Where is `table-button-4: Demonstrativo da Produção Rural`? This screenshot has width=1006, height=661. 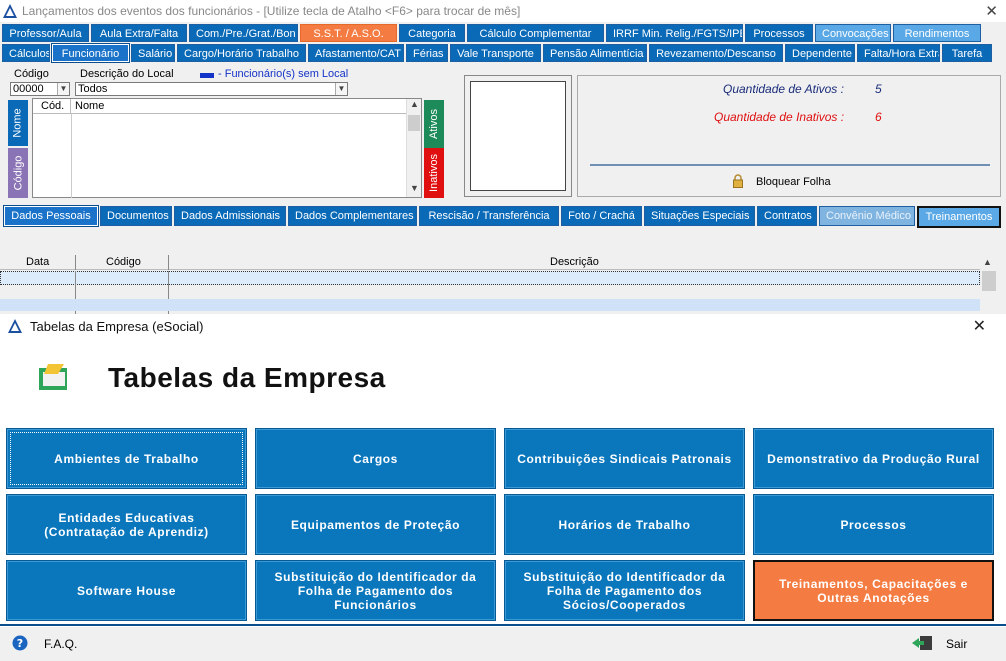
table-button-4: Demonstrativo da Produção Rural is located at coordinates (873, 458).